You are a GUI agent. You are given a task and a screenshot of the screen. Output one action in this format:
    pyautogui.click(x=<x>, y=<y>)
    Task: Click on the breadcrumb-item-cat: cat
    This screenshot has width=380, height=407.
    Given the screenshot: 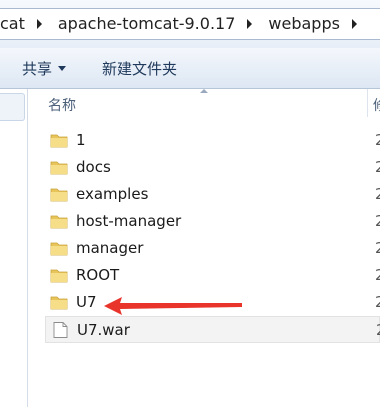 What is the action you would take?
    pyautogui.click(x=14, y=24)
    